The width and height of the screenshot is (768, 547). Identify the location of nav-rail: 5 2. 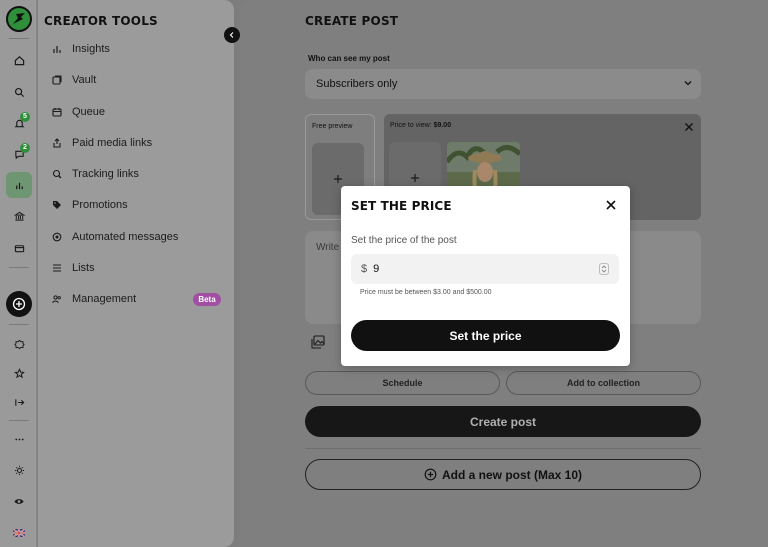
(18, 273).